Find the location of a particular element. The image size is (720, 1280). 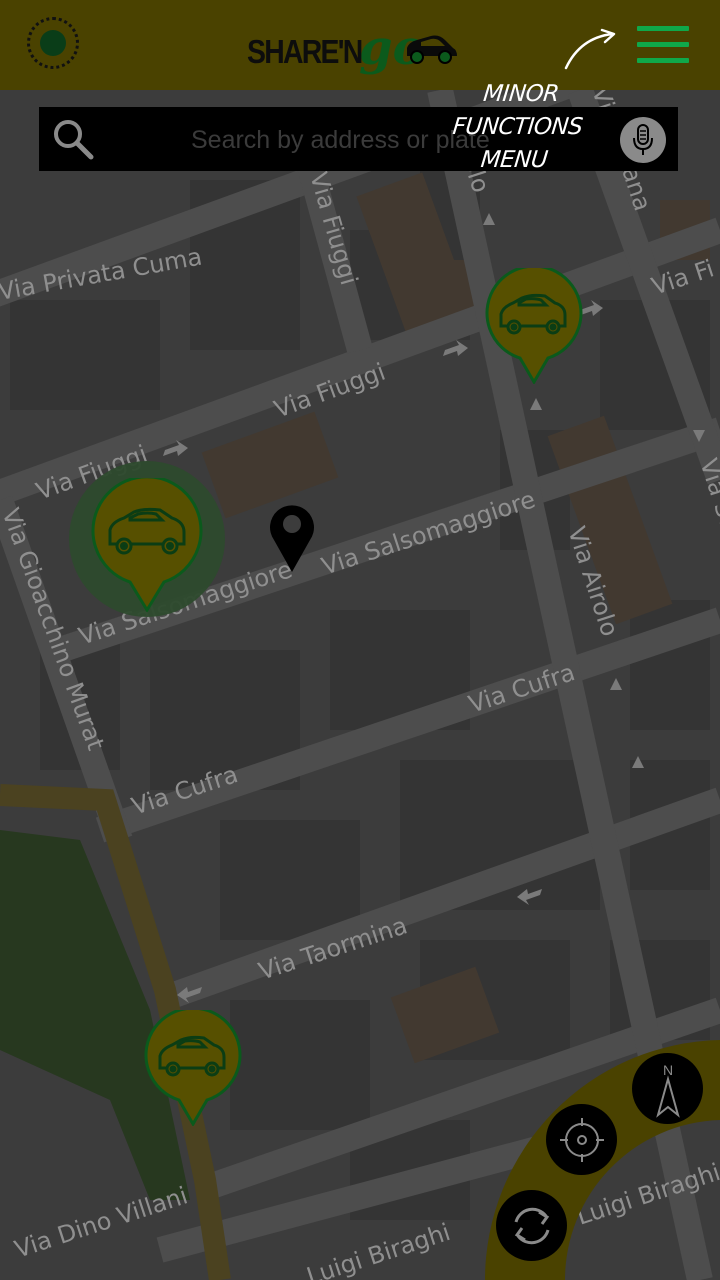

compass-icon: N is located at coordinates (667, 1090).